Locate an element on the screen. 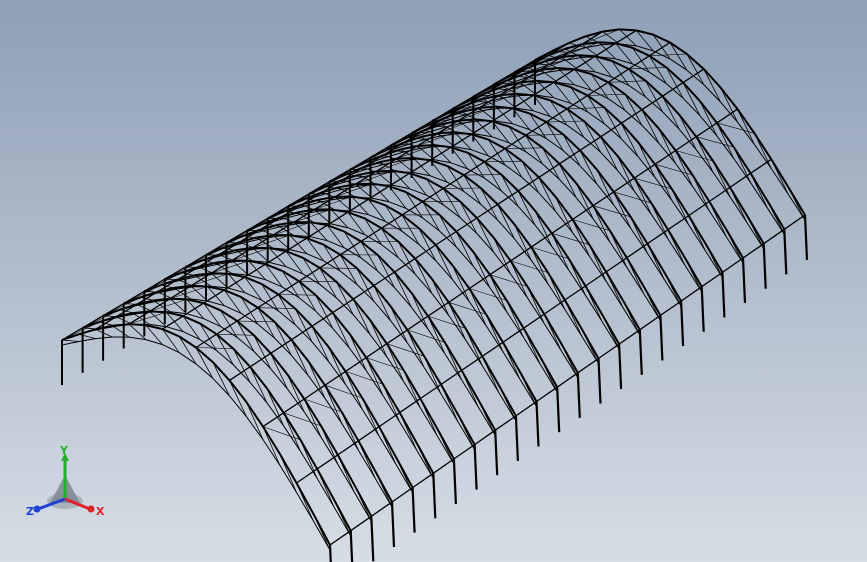 The width and height of the screenshot is (867, 562). x-axis-head-icon is located at coordinates (91, 509).